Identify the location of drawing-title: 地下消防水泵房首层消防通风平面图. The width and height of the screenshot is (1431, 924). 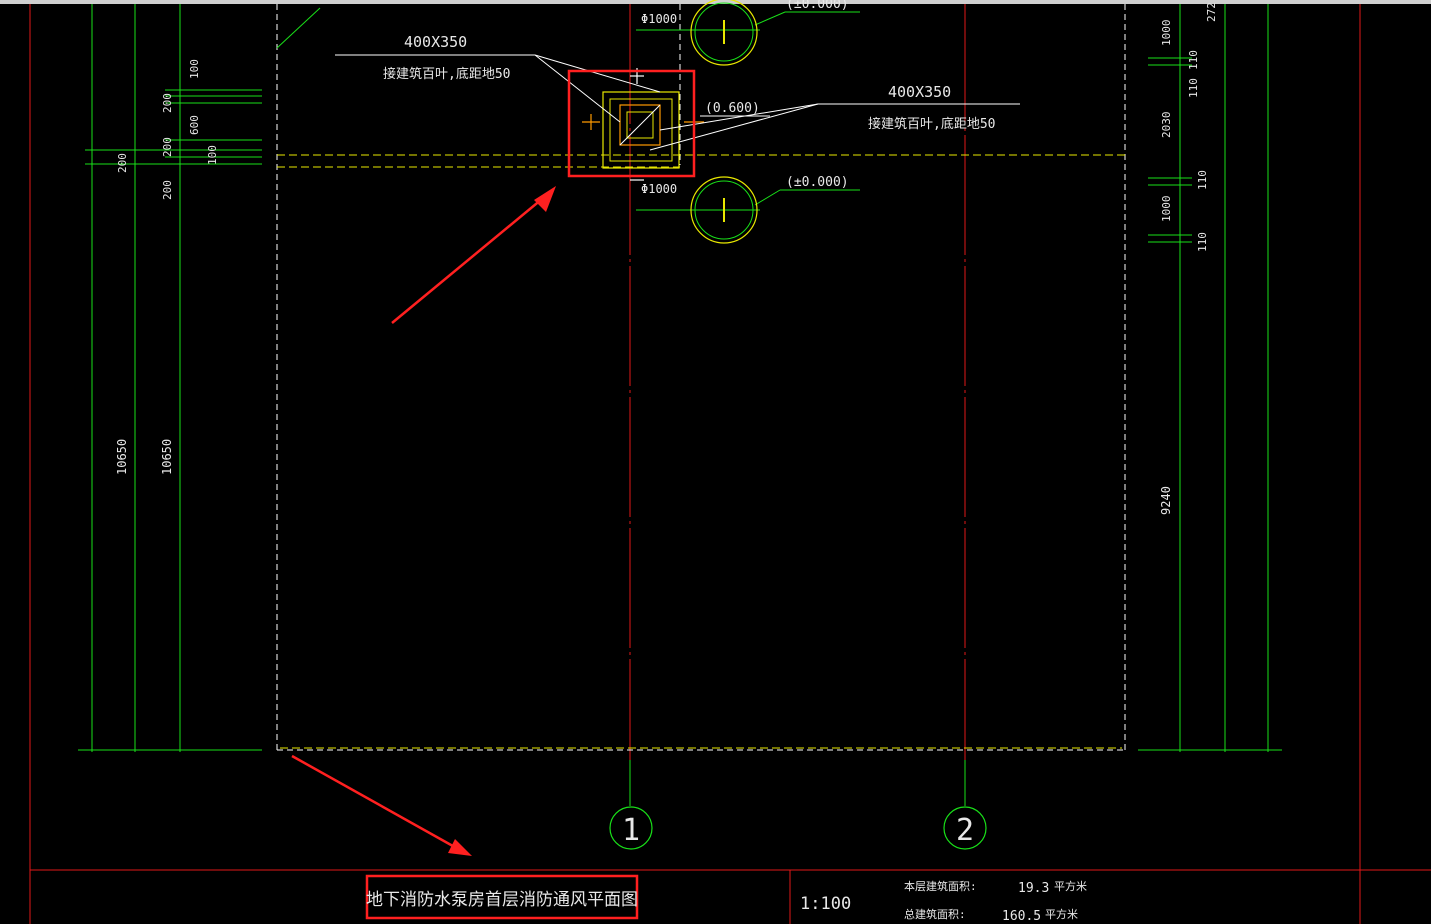
(502, 900).